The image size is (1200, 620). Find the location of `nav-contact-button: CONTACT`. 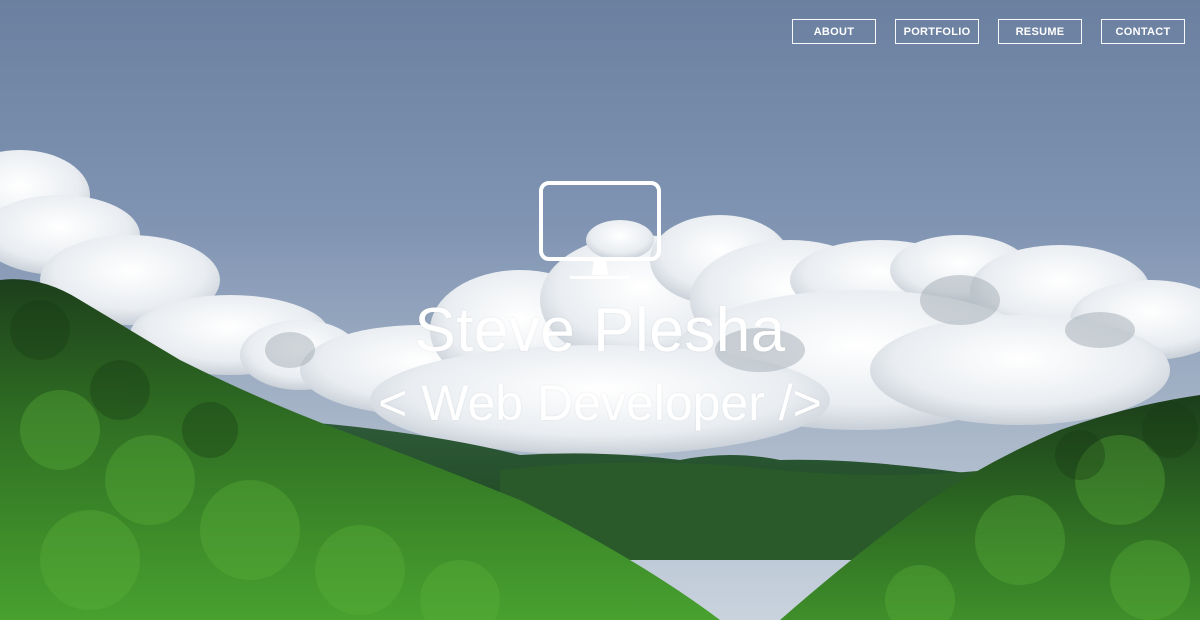

nav-contact-button: CONTACT is located at coordinates (1143, 31).